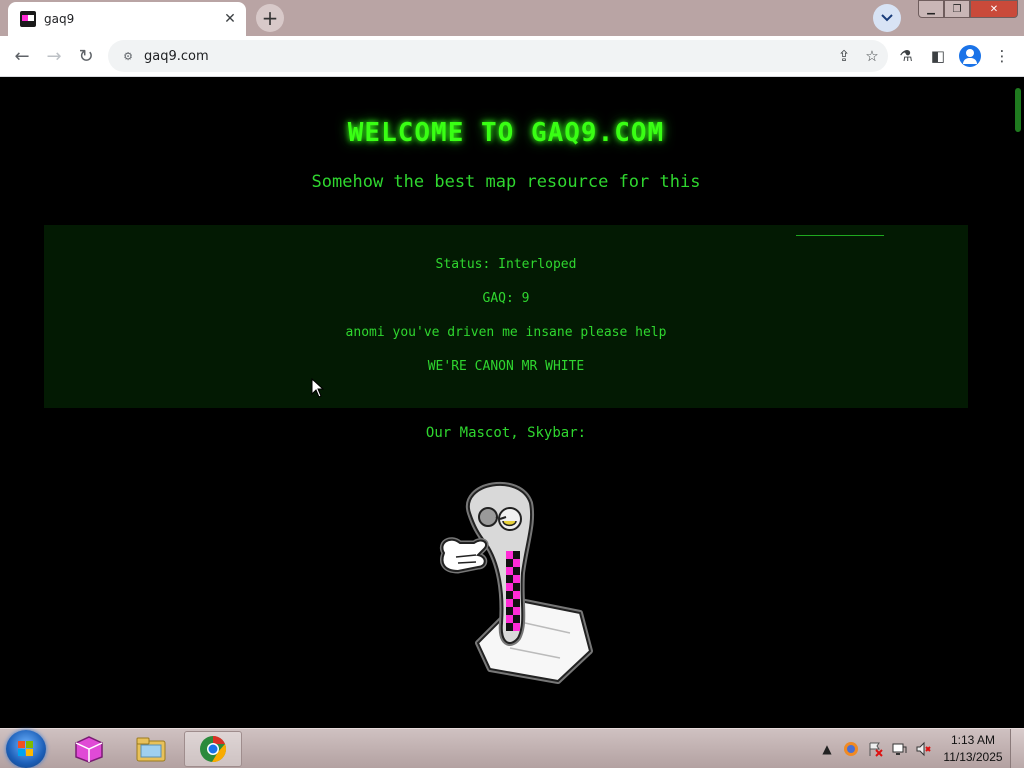 The height and width of the screenshot is (768, 1024). What do you see at coordinates (840, 235) in the screenshot?
I see `divider` at bounding box center [840, 235].